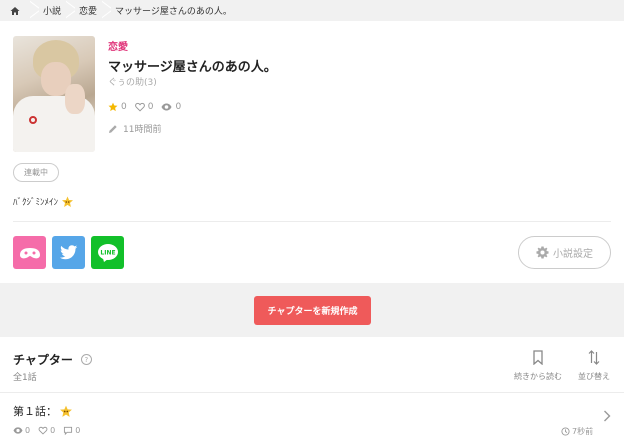 This screenshot has width=624, height=444. I want to click on twitter-icon, so click(68, 252).